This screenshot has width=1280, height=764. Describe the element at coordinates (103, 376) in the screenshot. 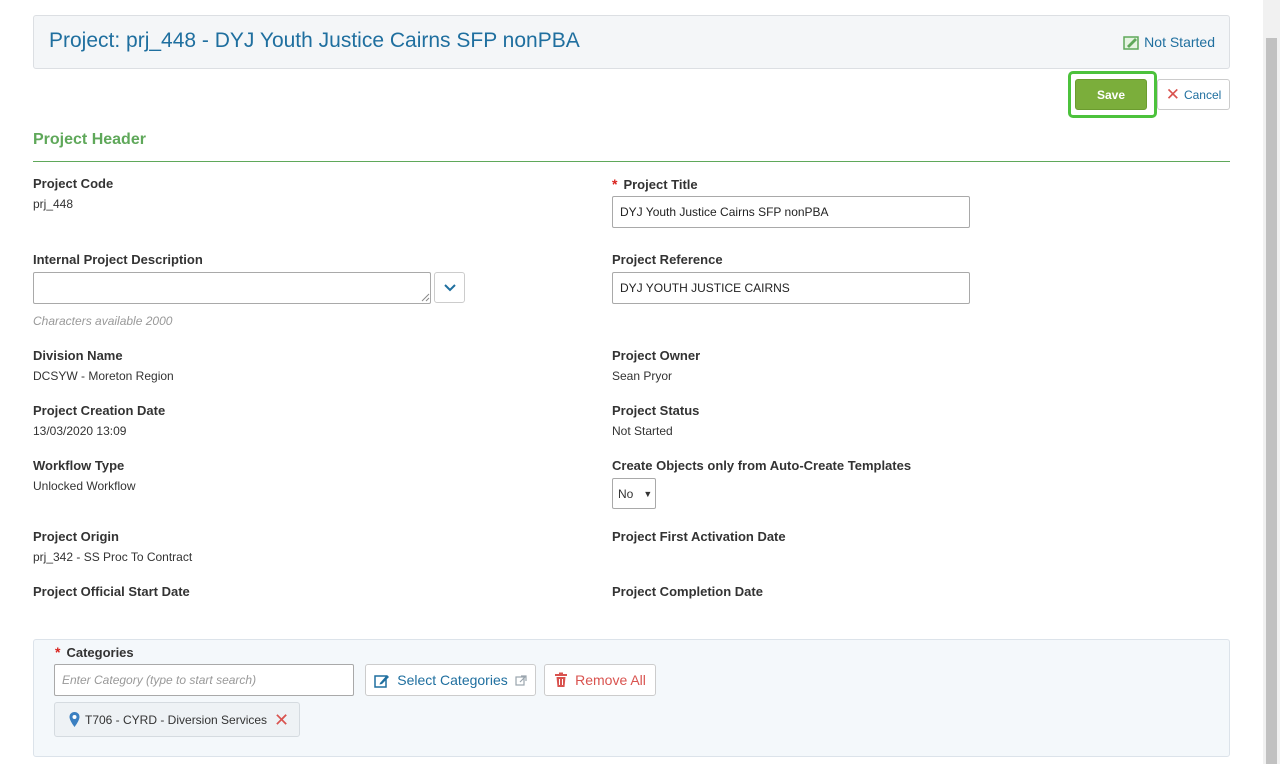

I see `division-name-value: DCSYW - Moreton Region` at that location.